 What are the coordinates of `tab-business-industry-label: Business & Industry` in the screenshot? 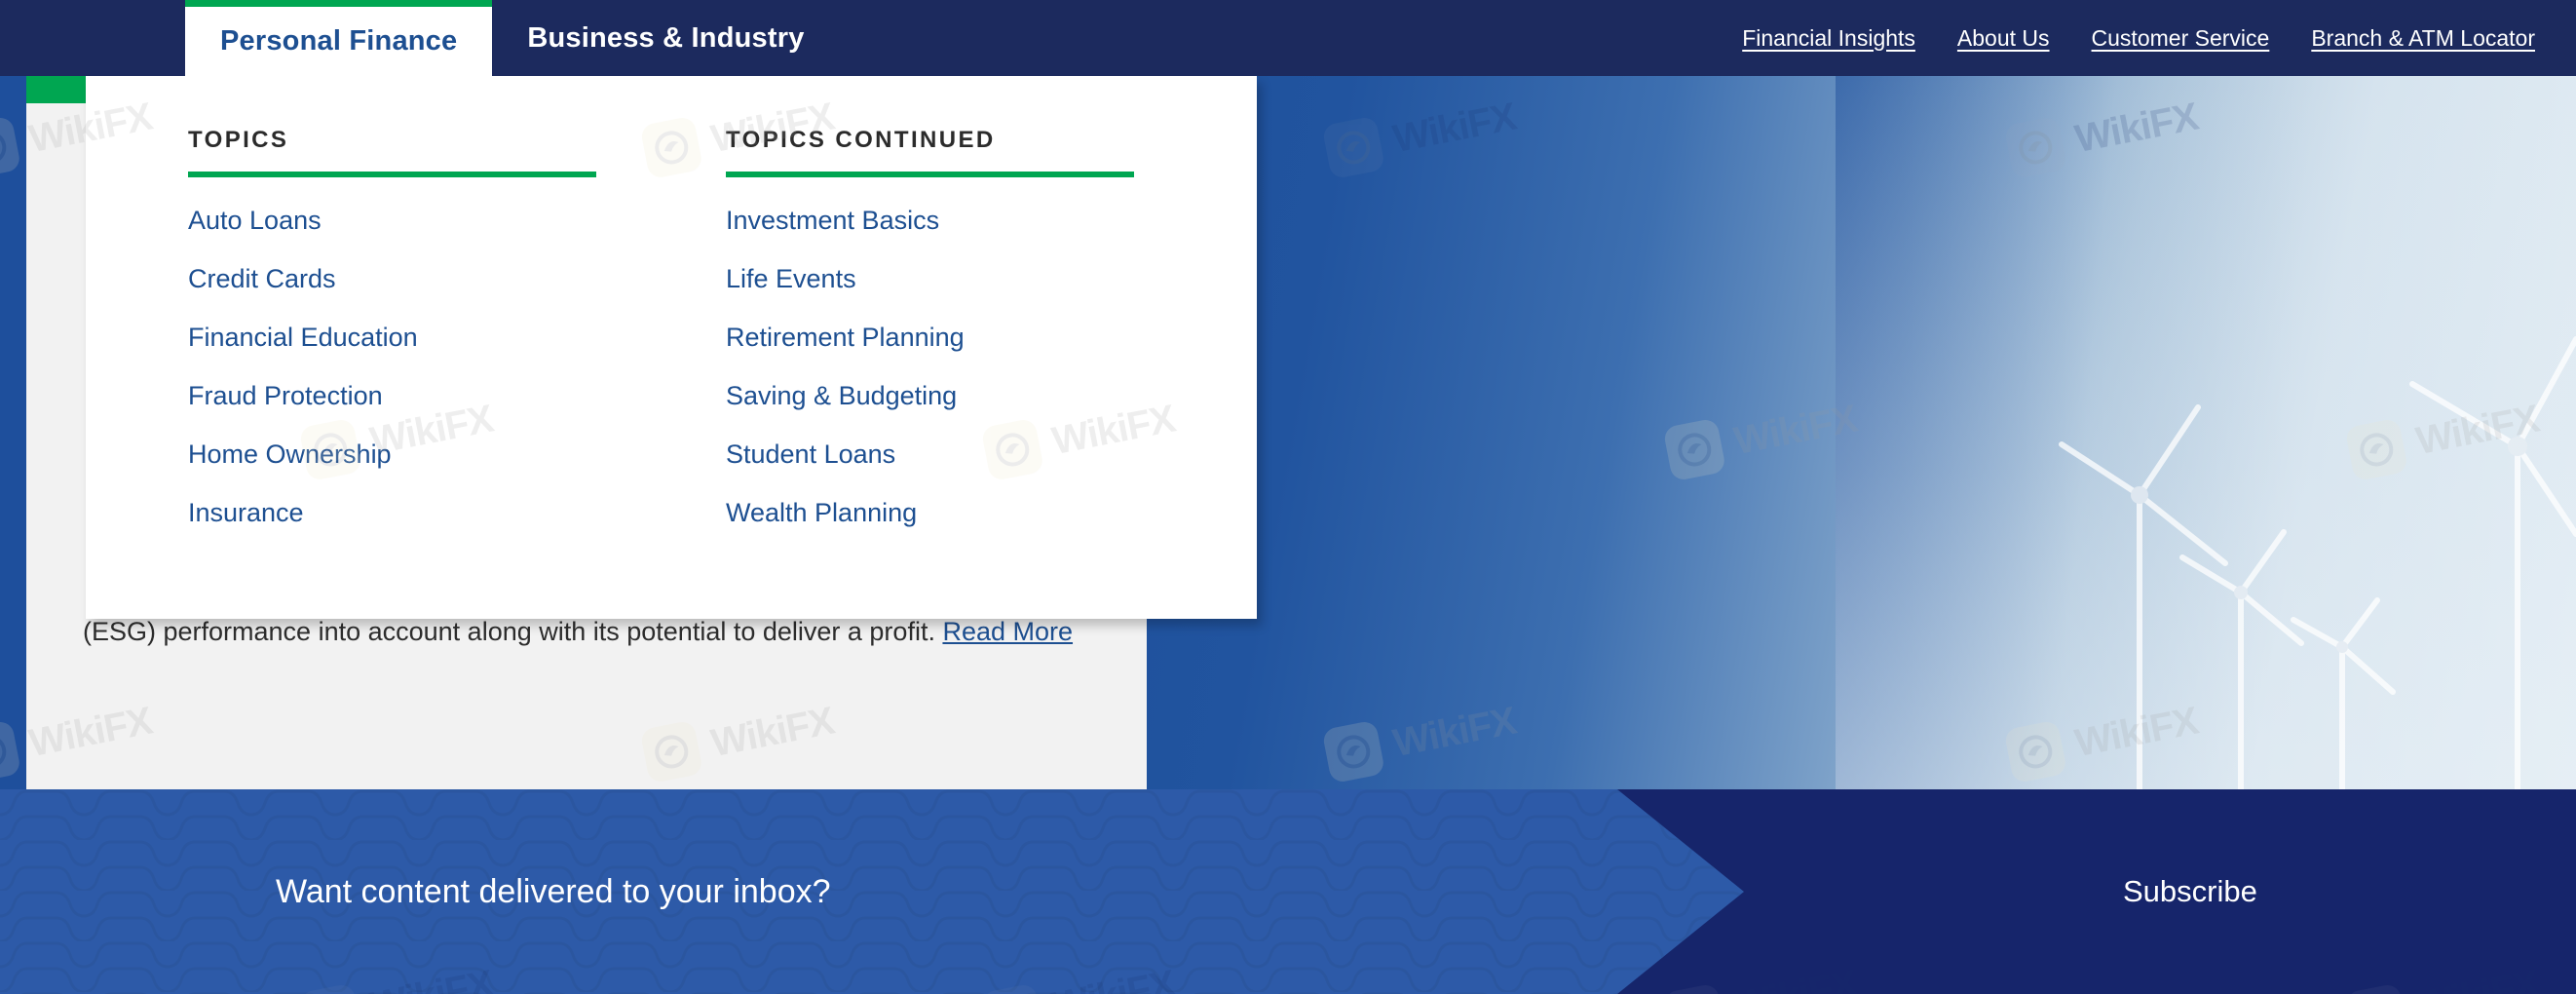 It's located at (666, 37).